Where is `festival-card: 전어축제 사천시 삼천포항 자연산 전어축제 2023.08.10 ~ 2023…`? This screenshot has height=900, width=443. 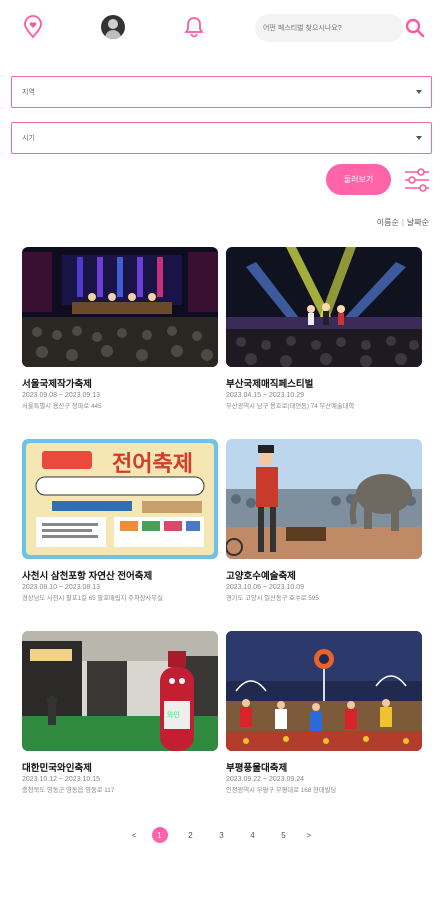
festival-card: 전어축제 사천시 삼천포항 자연산 전어축제 2023.08.10 ~ 2023… is located at coordinates (120, 520).